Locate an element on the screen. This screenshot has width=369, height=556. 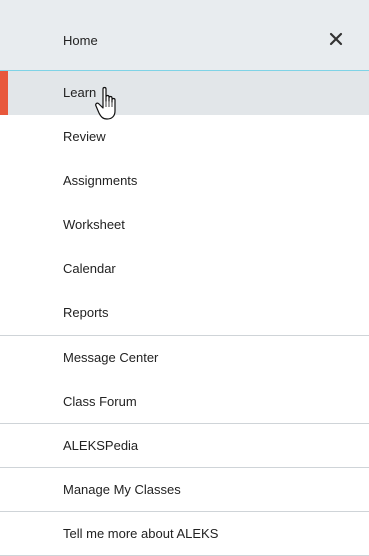
home-link: Home is located at coordinates (80, 40).